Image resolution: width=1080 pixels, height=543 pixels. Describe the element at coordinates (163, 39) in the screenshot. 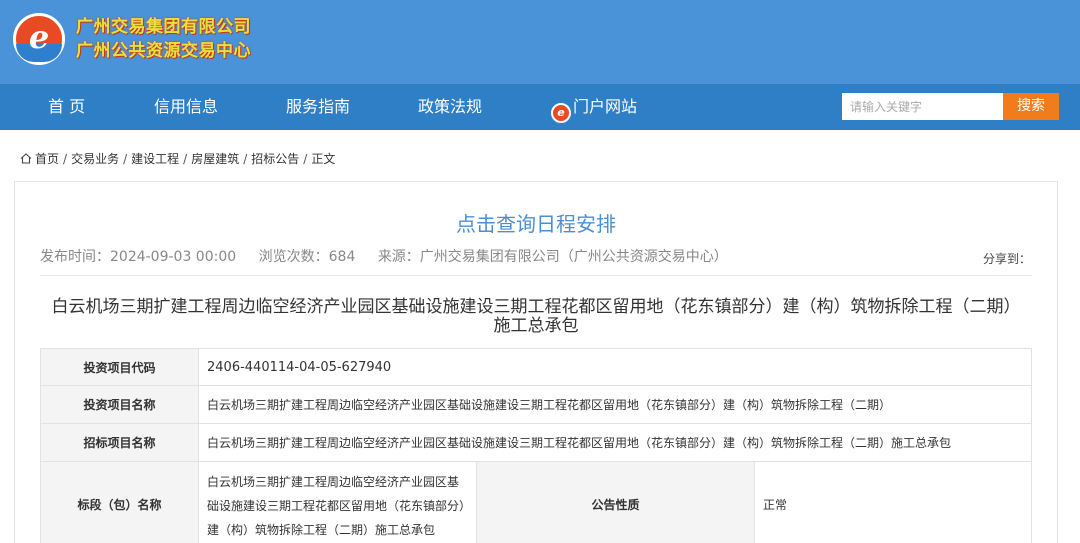

I see `org-names: 广州交易集团有限公司 广州公共资源交易中心` at that location.